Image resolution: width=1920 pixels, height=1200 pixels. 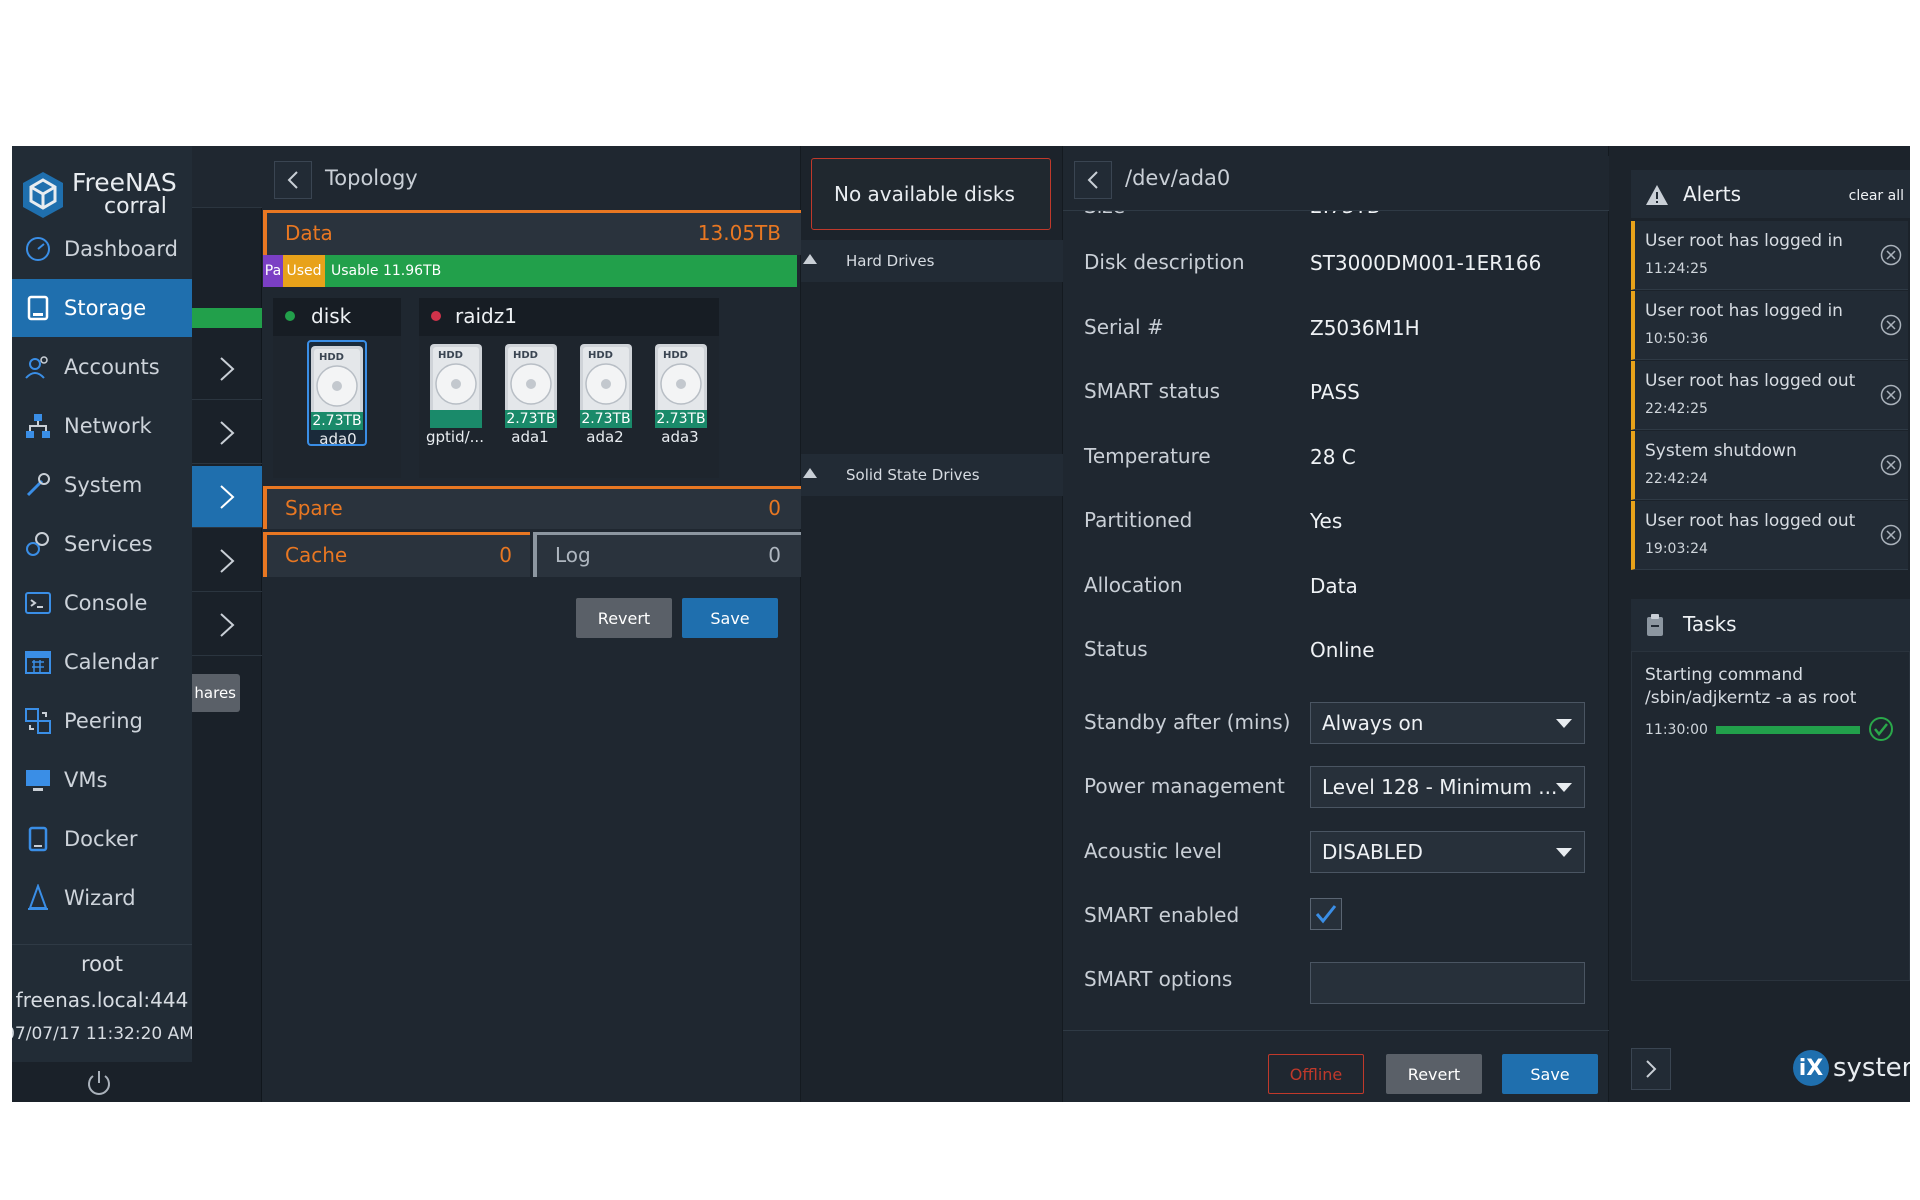 I want to click on alert-item: User root has logged out 22:42:25, so click(x=1769, y=395).